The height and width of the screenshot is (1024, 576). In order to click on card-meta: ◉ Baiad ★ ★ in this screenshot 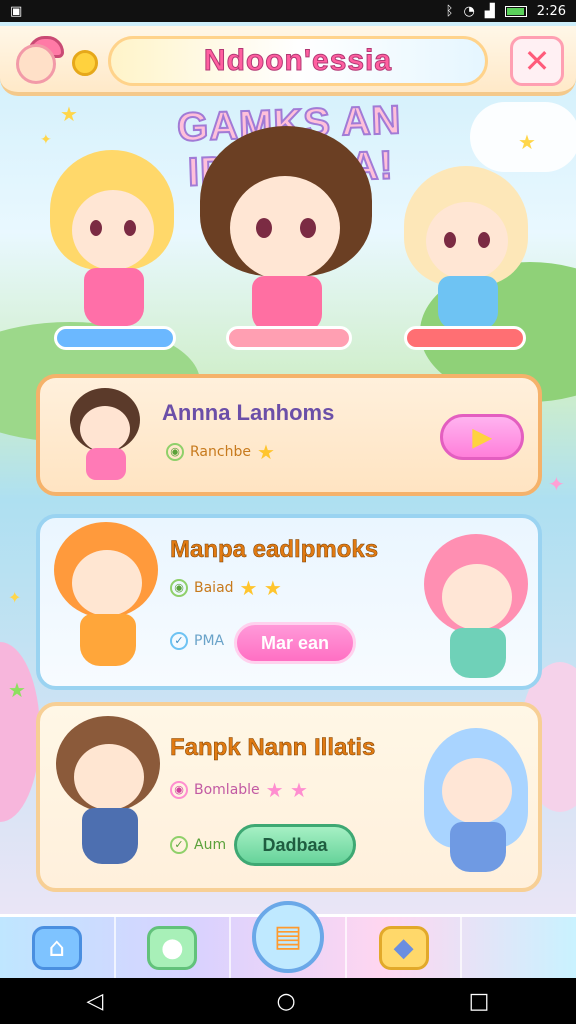, I will do `click(226, 588)`.